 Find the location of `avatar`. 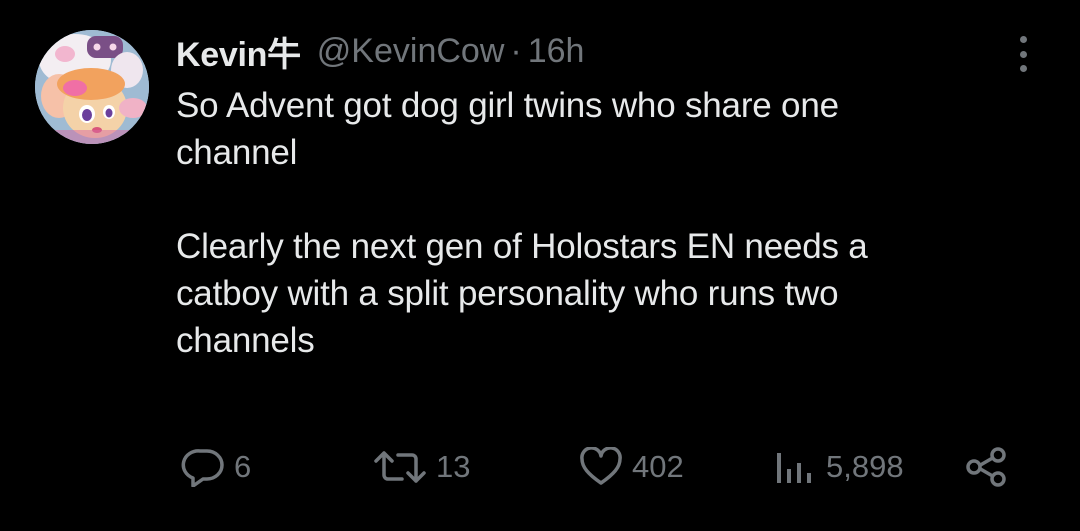

avatar is located at coordinates (92, 87).